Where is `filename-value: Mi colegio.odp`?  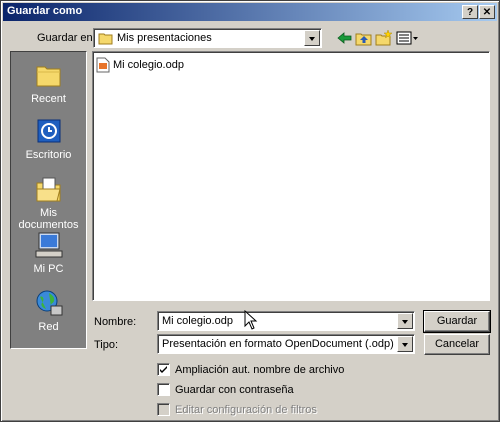
filename-value: Mi colegio.odp is located at coordinates (197, 321).